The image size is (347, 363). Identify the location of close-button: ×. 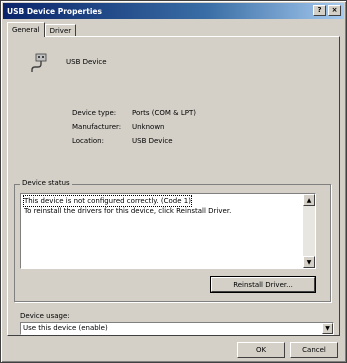
(334, 10).